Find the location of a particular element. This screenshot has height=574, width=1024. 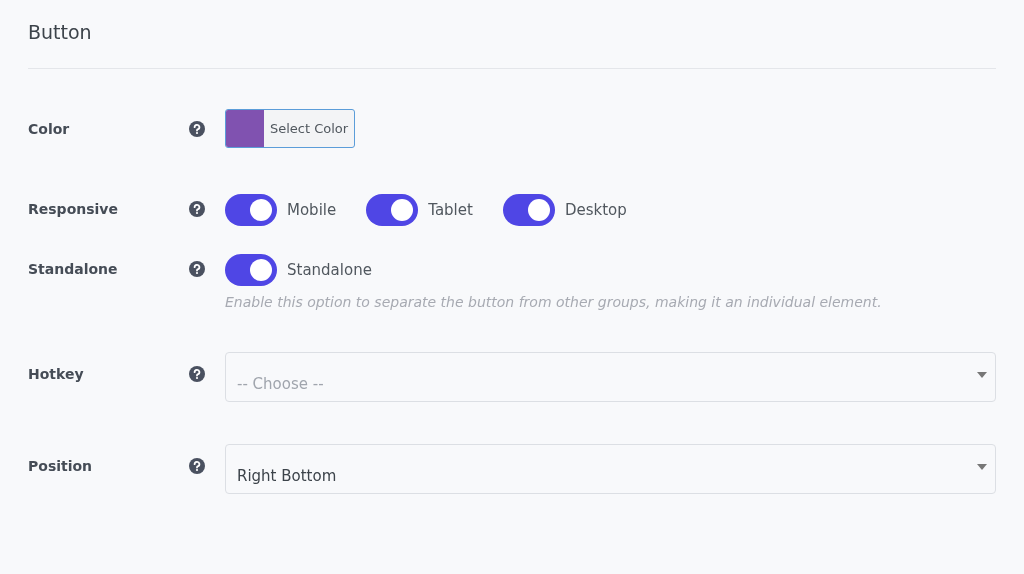

toggle-label: Standalone is located at coordinates (329, 270).